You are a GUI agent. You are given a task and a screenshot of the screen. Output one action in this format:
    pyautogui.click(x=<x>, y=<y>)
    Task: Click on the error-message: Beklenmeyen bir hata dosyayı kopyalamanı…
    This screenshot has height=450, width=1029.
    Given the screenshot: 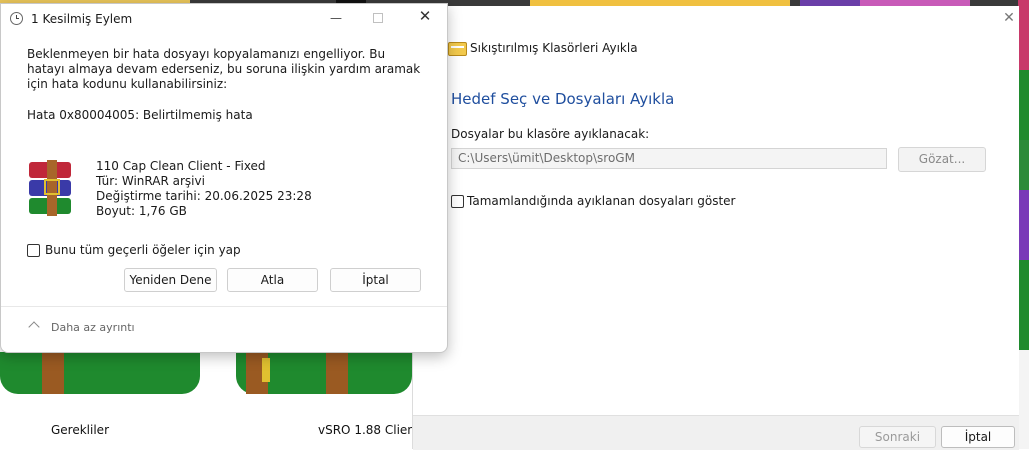 What is the action you would take?
    pyautogui.click(x=224, y=69)
    